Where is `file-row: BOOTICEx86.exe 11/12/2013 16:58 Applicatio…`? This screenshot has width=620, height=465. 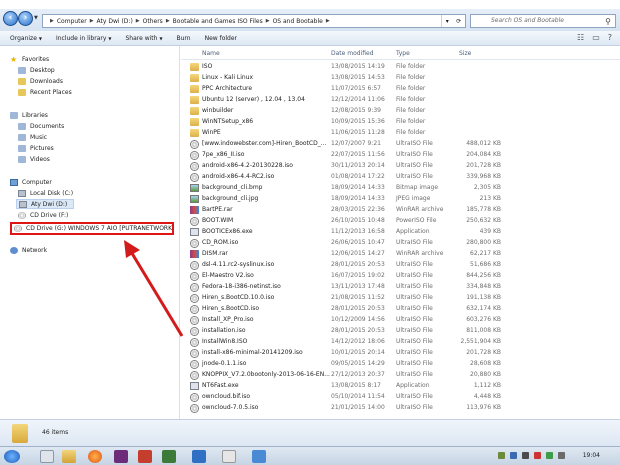 file-row: BOOTICEx86.exe 11/12/2013 16:58 Applicatio… is located at coordinates (400, 232).